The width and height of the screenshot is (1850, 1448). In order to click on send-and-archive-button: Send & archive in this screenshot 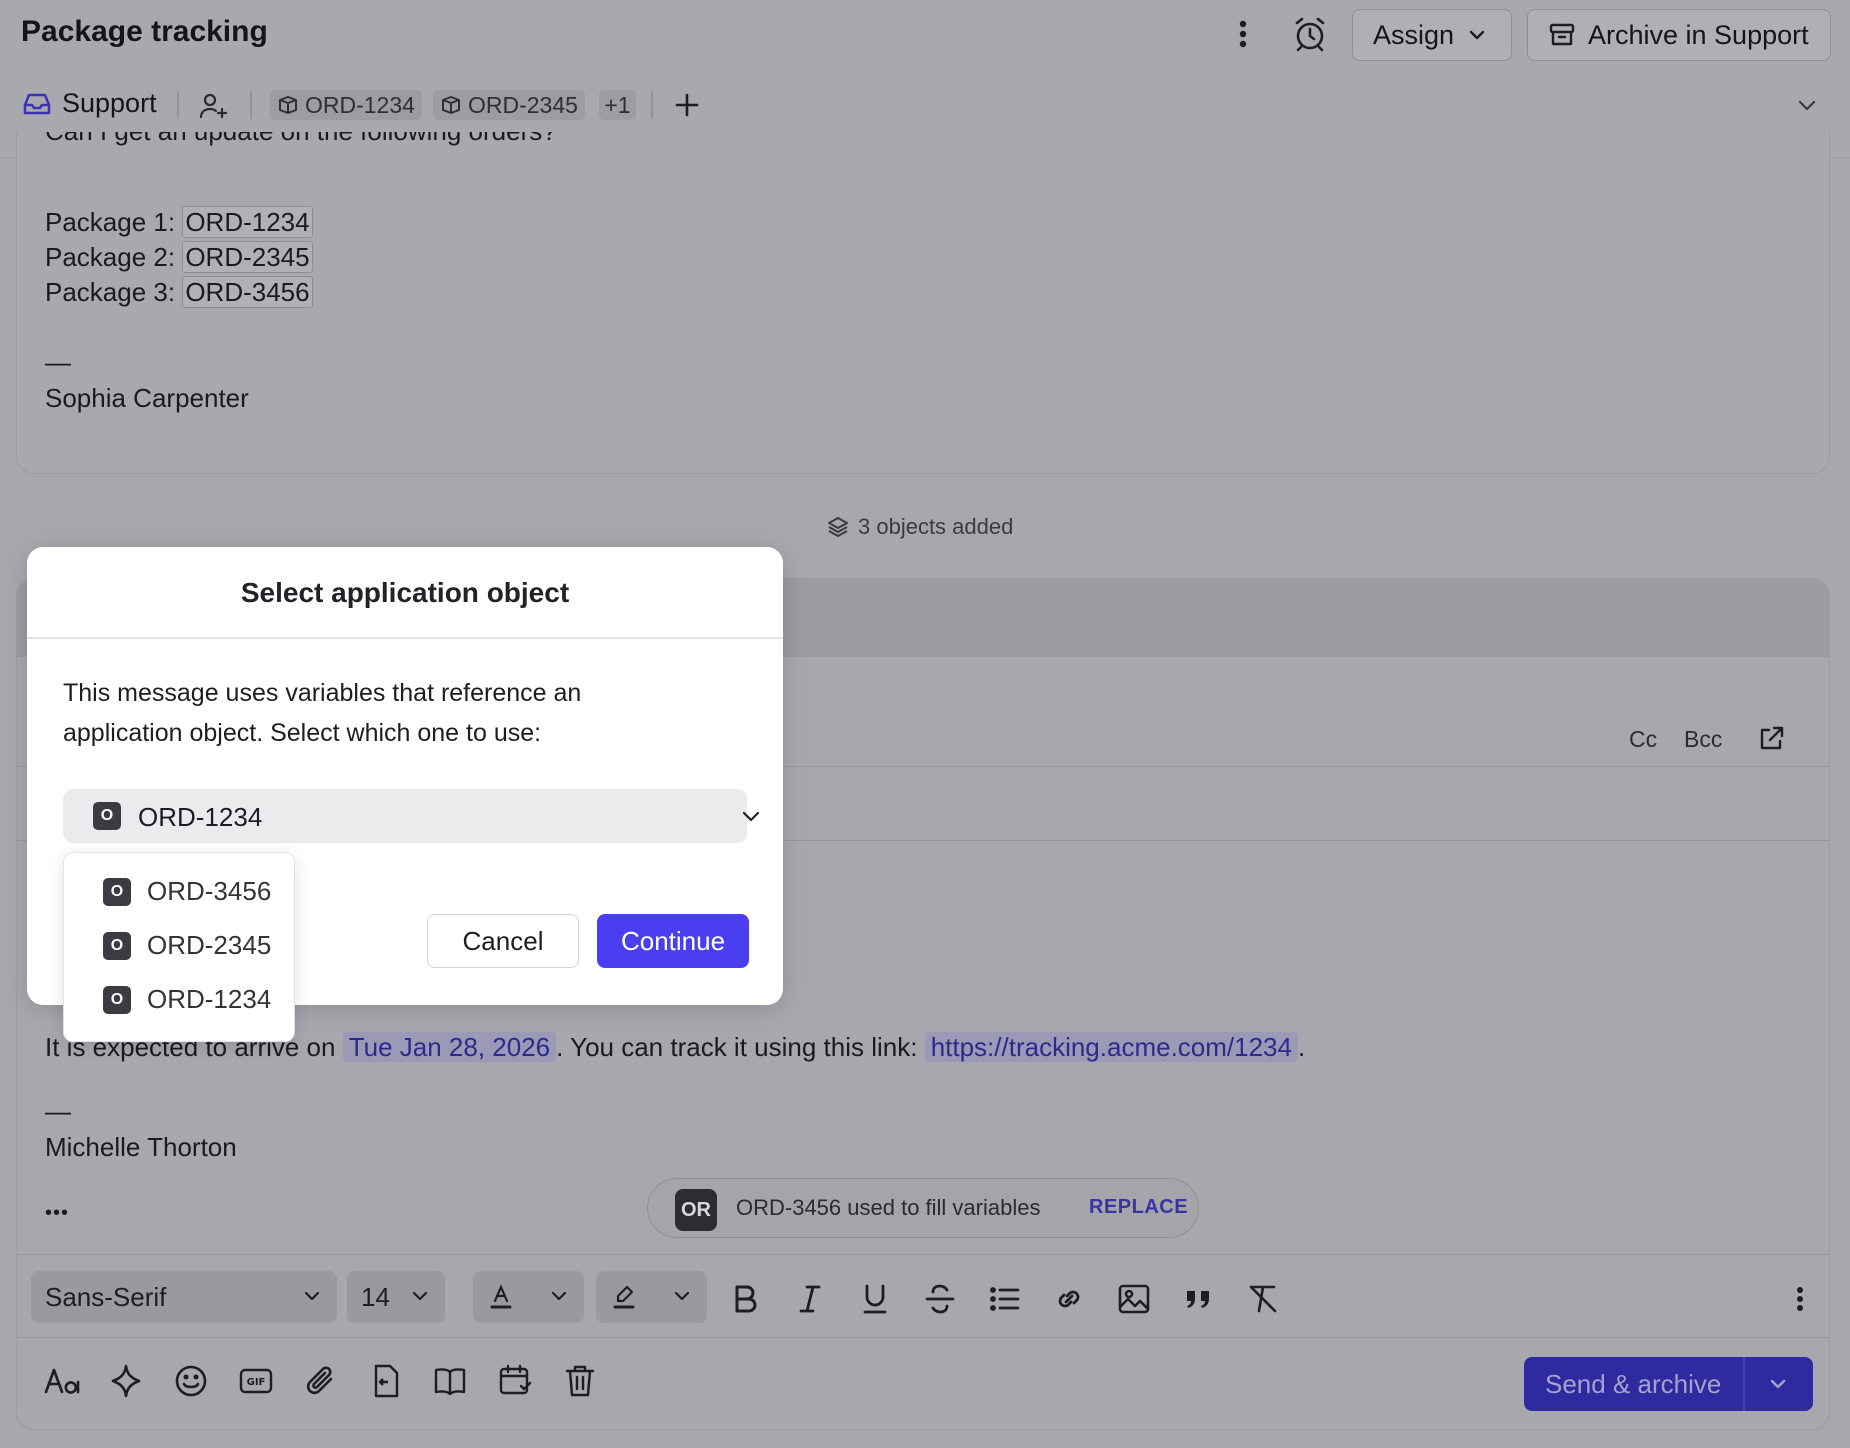, I will do `click(1668, 1384)`.